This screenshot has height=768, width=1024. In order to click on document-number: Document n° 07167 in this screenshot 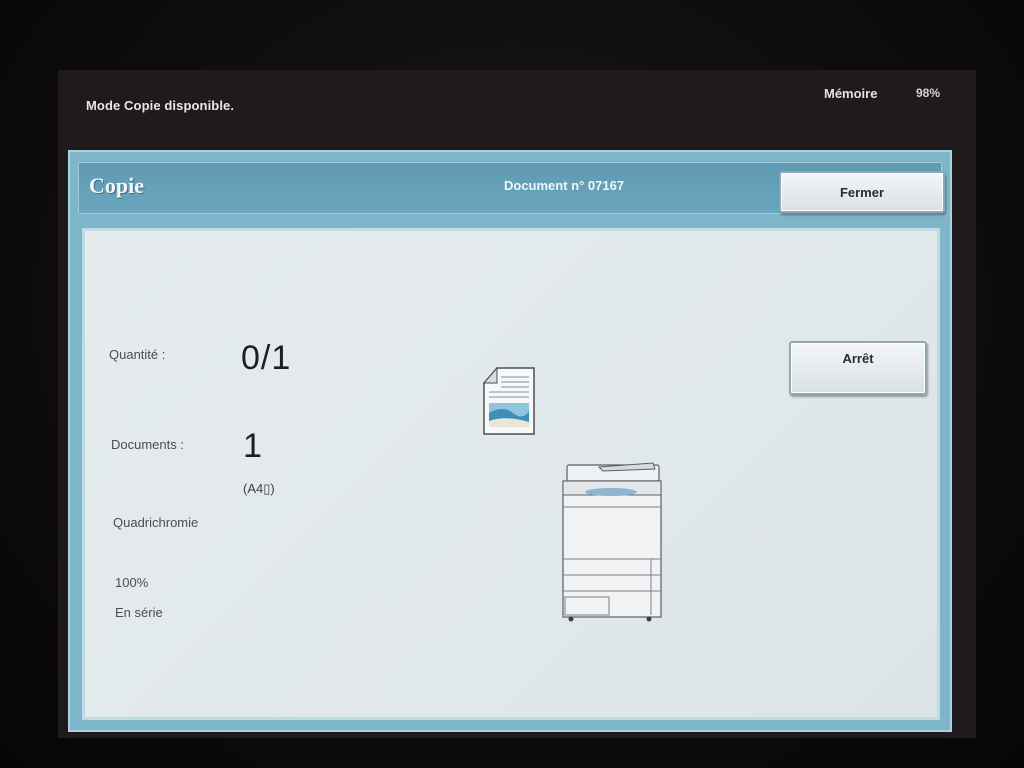, I will do `click(564, 185)`.